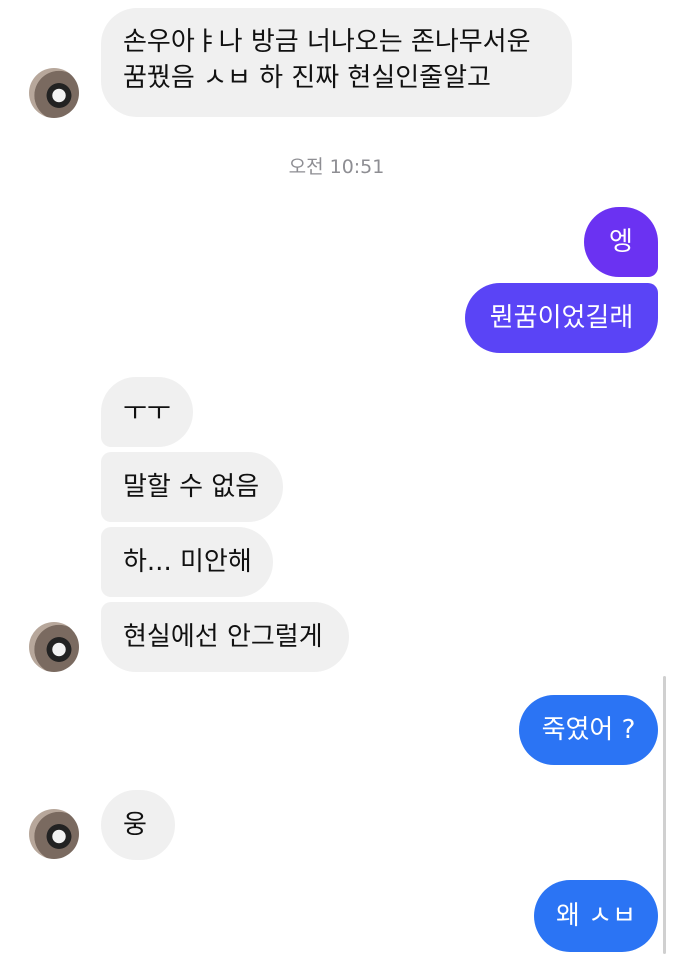  Describe the element at coordinates (336, 62) in the screenshot. I see `incoming-message: 손우아ㅑ나 방금 너나오는 존나무서운 꿈꿨음 ㅅㅂ 하 진짜 현실인줄알고` at that location.